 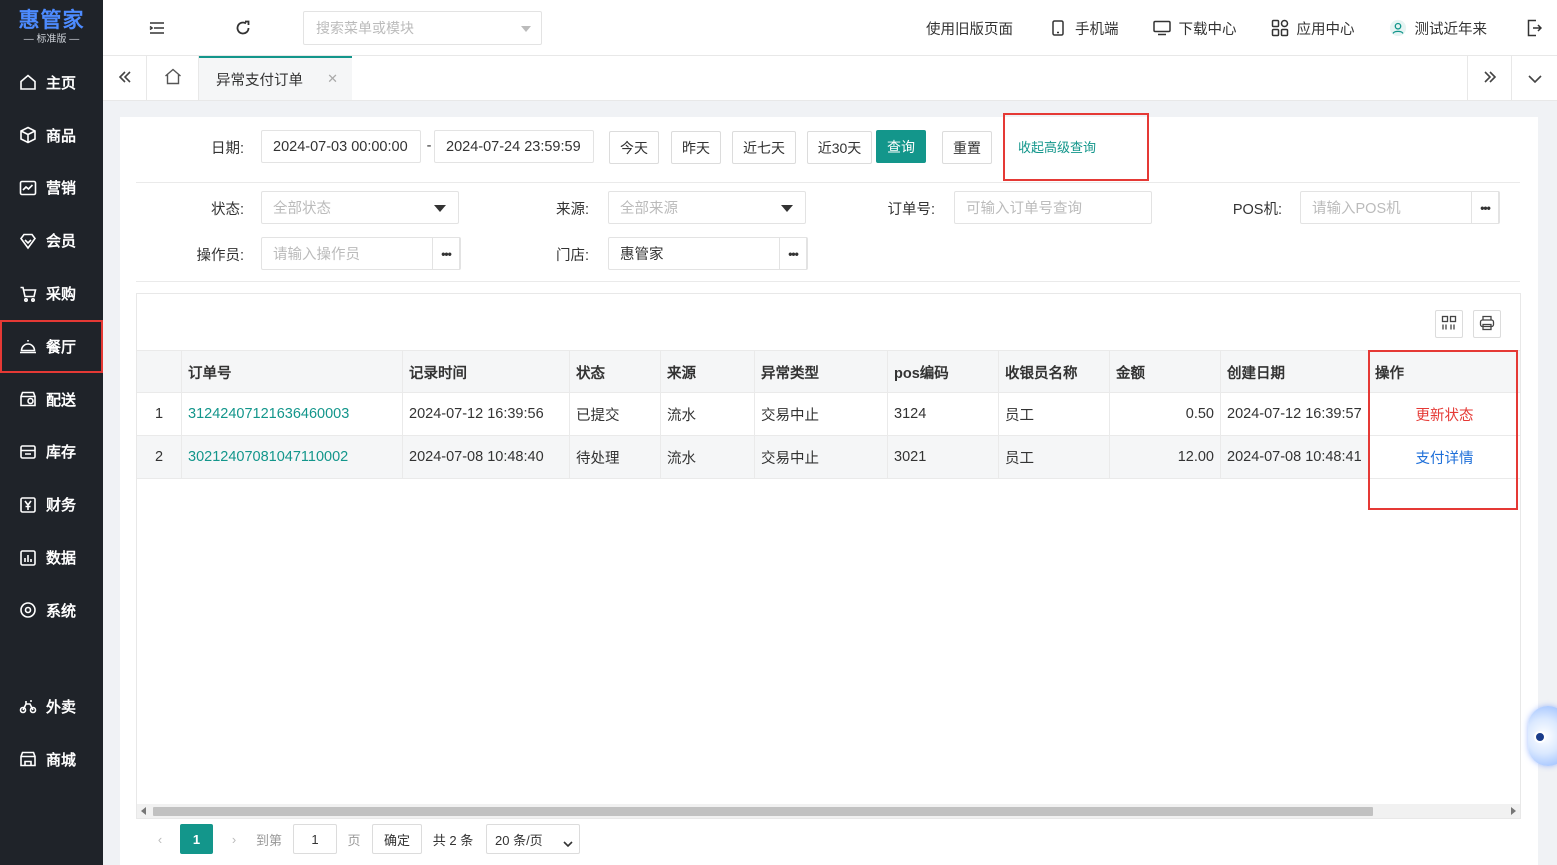 What do you see at coordinates (1194, 28) in the screenshot?
I see `download-center-link: 下载中心` at bounding box center [1194, 28].